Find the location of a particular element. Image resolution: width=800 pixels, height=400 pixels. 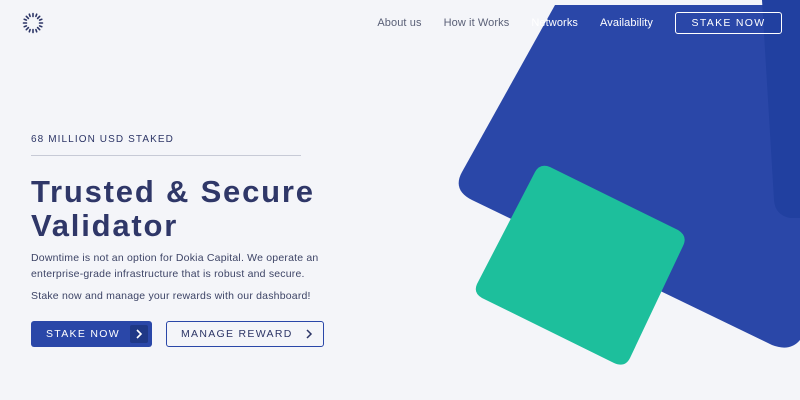

stake-now-button: STAKE NOW is located at coordinates (91, 334).